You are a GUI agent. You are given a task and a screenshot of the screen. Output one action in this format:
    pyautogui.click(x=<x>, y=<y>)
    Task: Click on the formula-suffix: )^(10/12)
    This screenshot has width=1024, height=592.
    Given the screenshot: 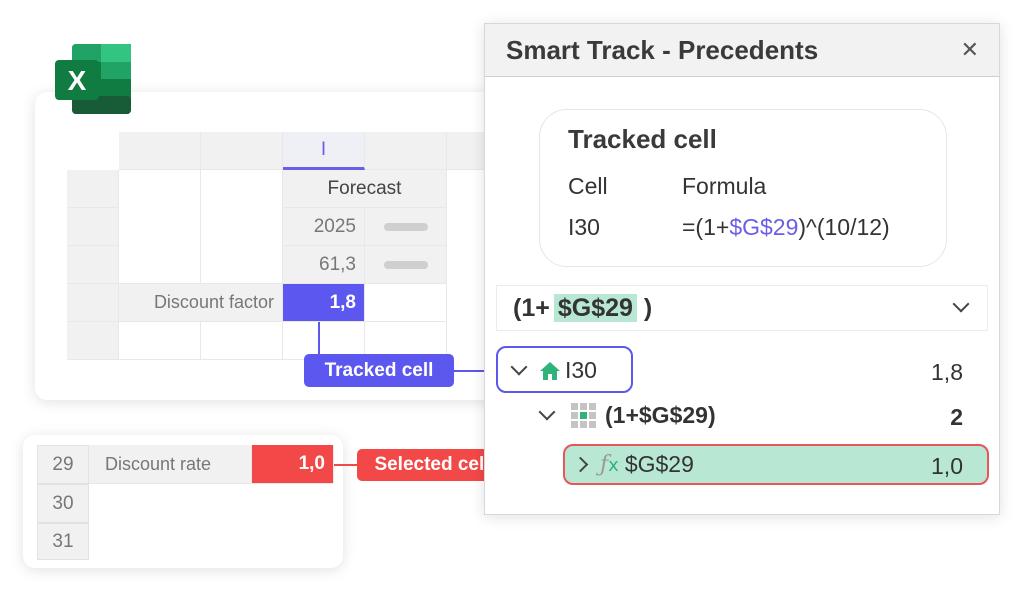 What is the action you would take?
    pyautogui.click(x=844, y=227)
    